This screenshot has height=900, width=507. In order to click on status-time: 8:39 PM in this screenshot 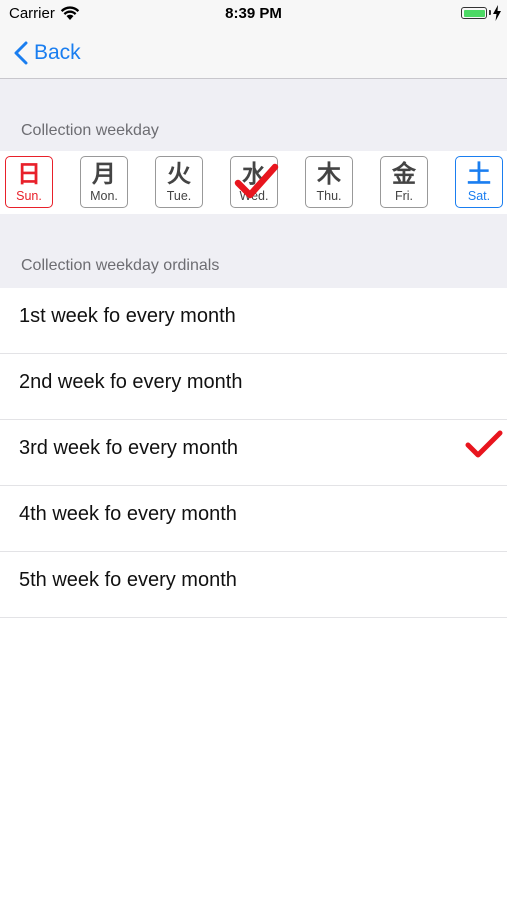, I will do `click(253, 13)`.